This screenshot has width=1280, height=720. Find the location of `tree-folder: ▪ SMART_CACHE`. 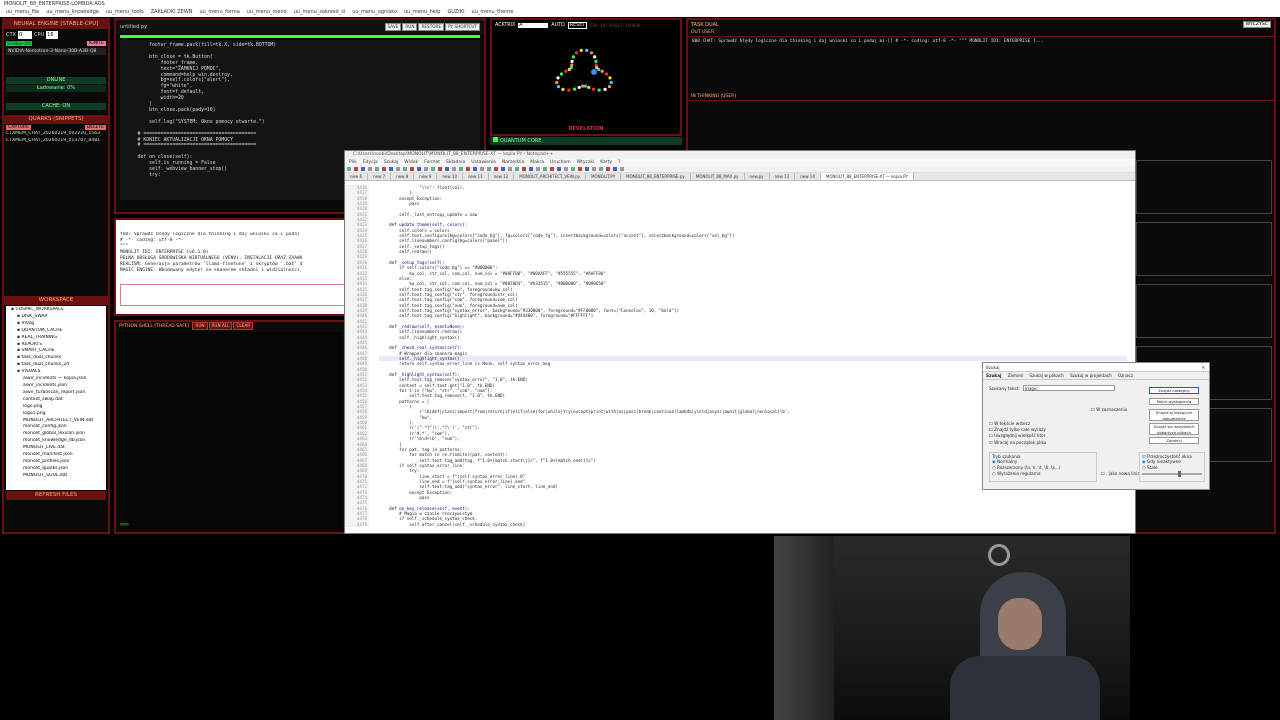

tree-folder: ▪ SMART_CACHE is located at coordinates (56, 351).